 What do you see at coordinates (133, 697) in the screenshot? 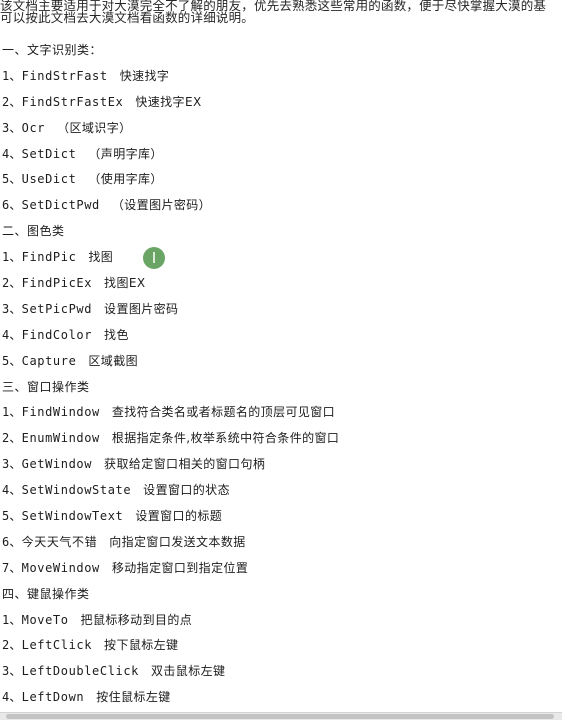
I see `function-description: 按住鼠标左键` at bounding box center [133, 697].